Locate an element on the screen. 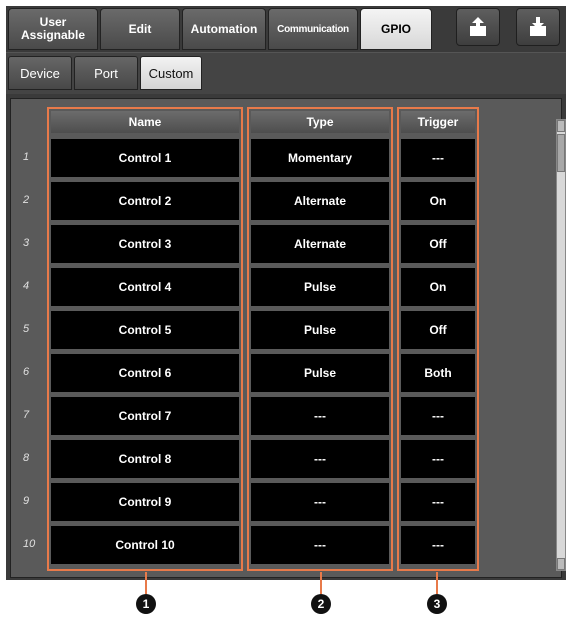  tab-edit: Edit is located at coordinates (140, 29).